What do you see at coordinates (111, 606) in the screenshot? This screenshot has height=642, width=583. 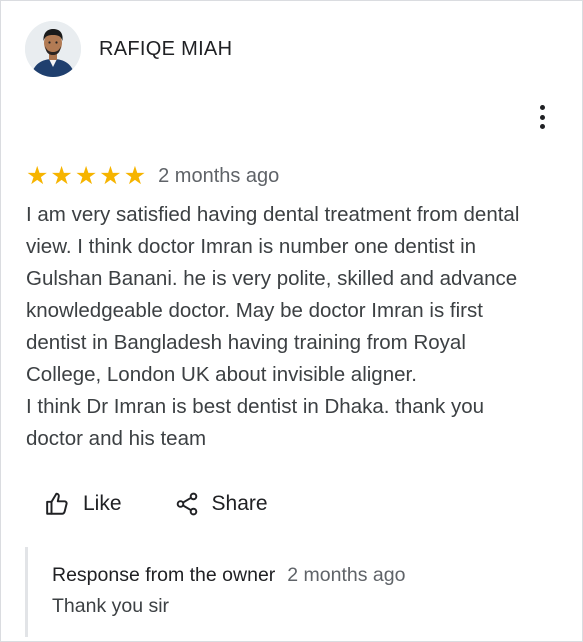 I see `owner-response-text: Thank you sir` at bounding box center [111, 606].